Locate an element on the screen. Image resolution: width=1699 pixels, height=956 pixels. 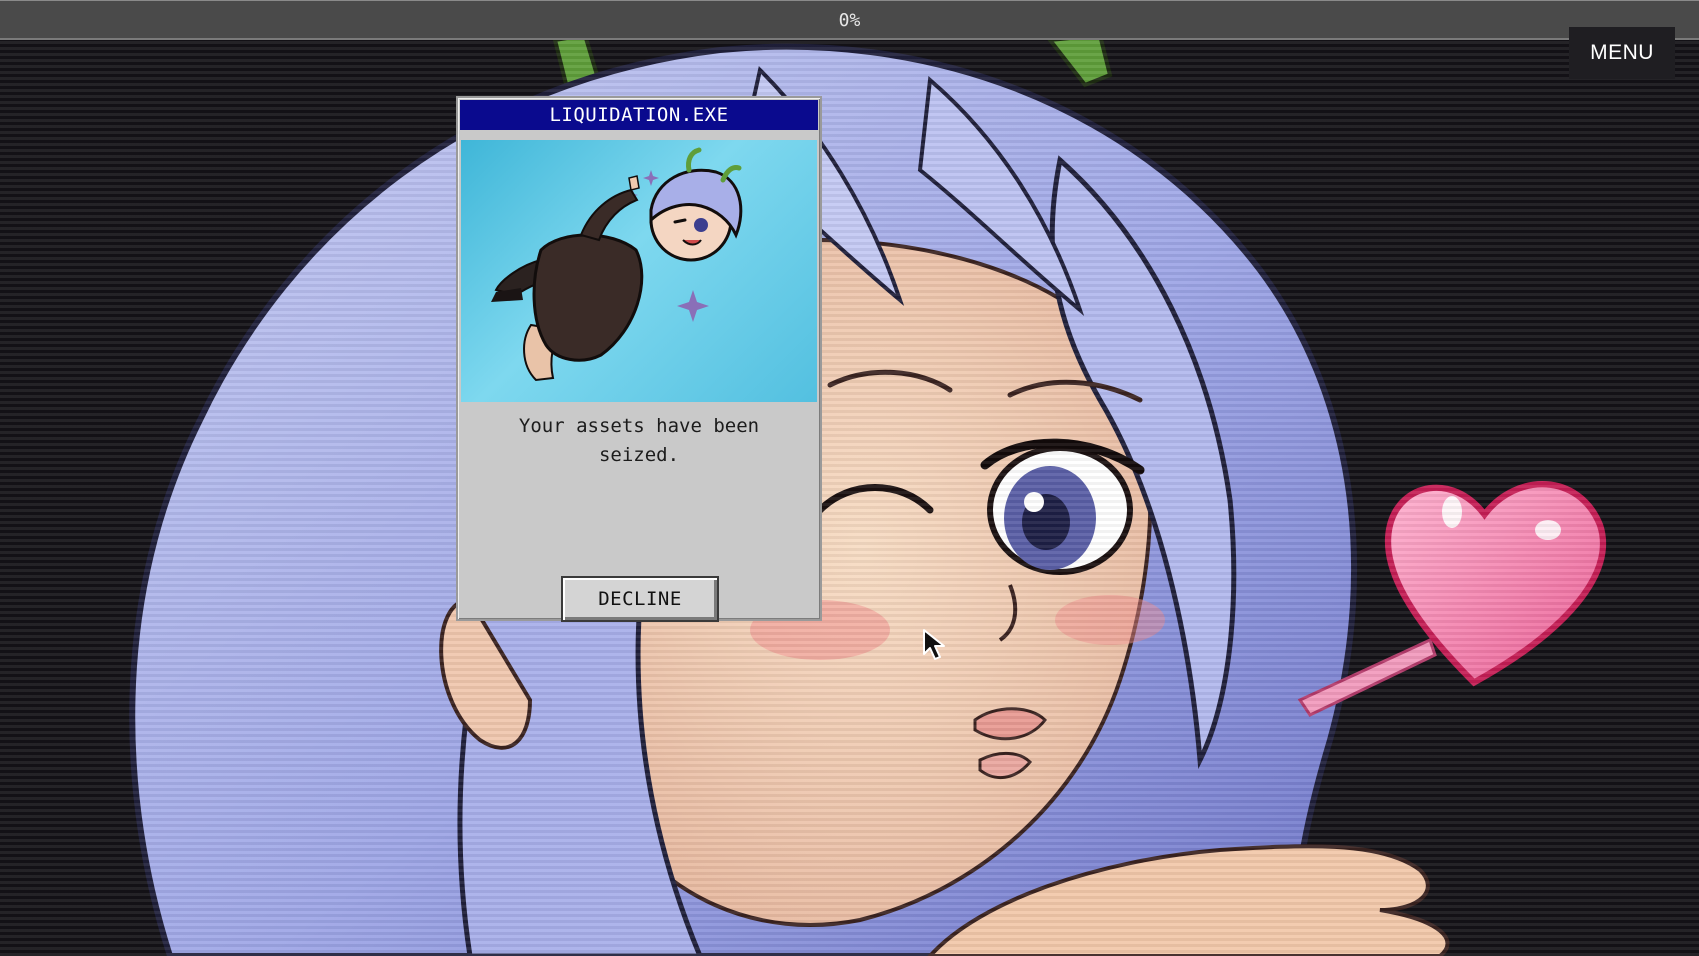
arrow-cursor-icon is located at coordinates (934, 644).